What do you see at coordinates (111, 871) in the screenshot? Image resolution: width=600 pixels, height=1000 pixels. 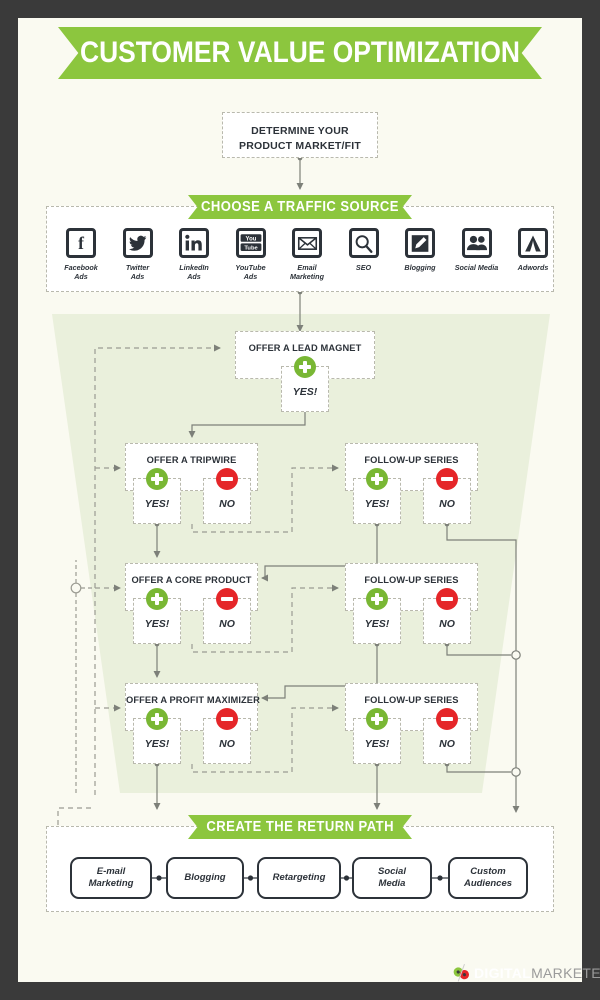 I see `return-path-item-line-1: E-mail` at bounding box center [111, 871].